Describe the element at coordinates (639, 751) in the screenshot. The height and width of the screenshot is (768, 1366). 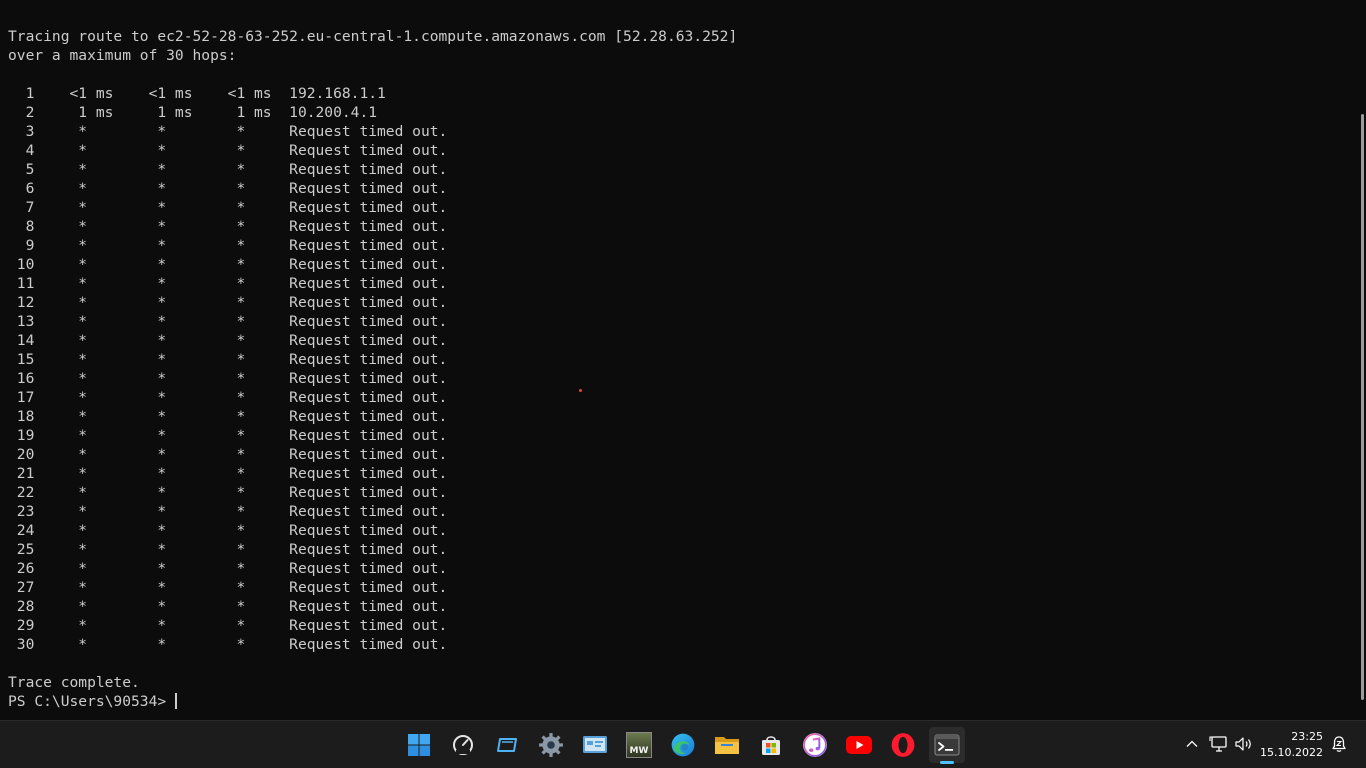
I see `game-mw-label: MW` at that location.